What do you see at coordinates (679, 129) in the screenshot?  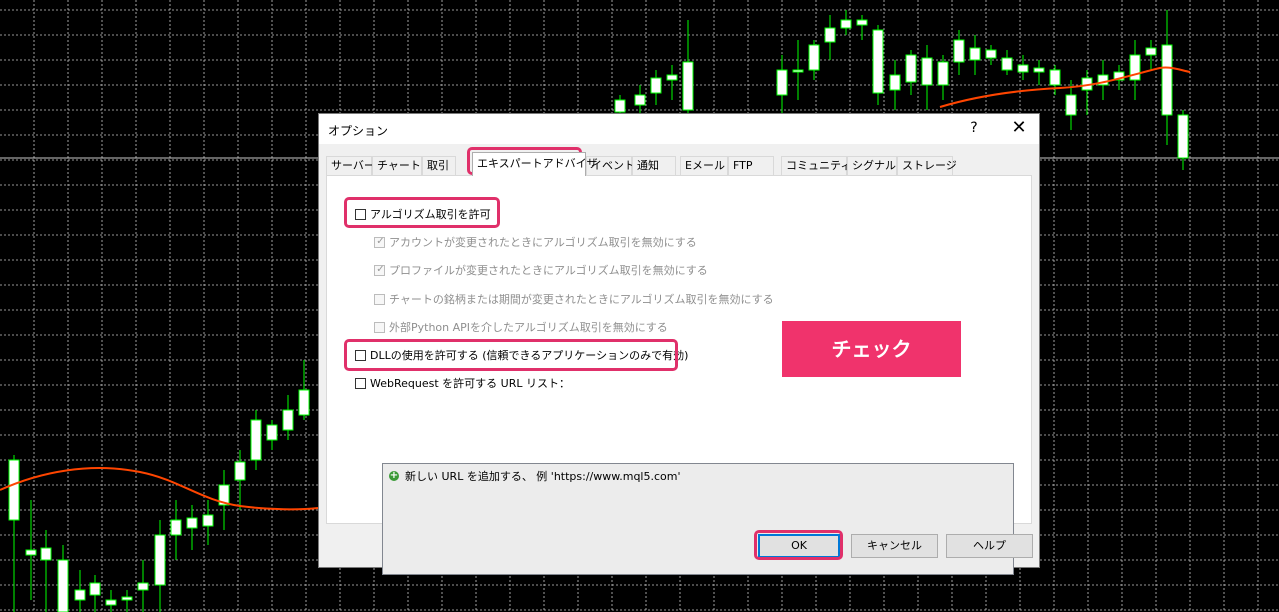 I see `title-bar: オプション ? ✕` at bounding box center [679, 129].